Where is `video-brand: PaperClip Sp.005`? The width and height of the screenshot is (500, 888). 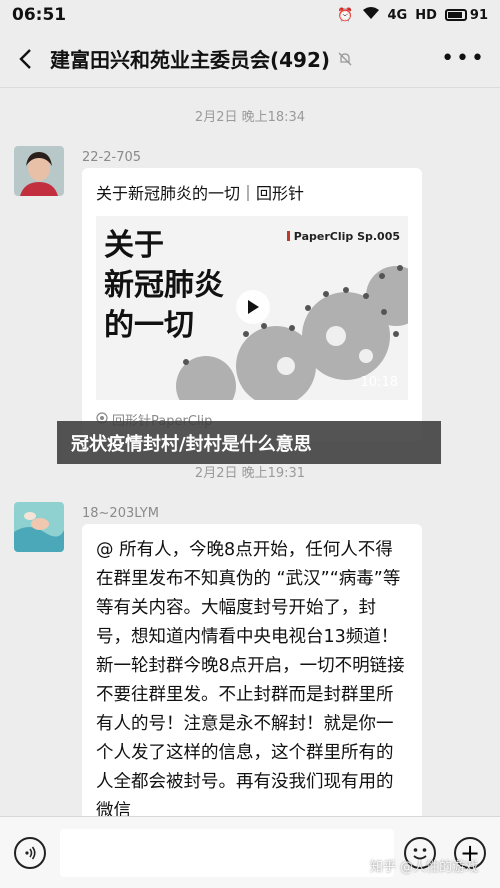 video-brand: PaperClip Sp.005 is located at coordinates (343, 236).